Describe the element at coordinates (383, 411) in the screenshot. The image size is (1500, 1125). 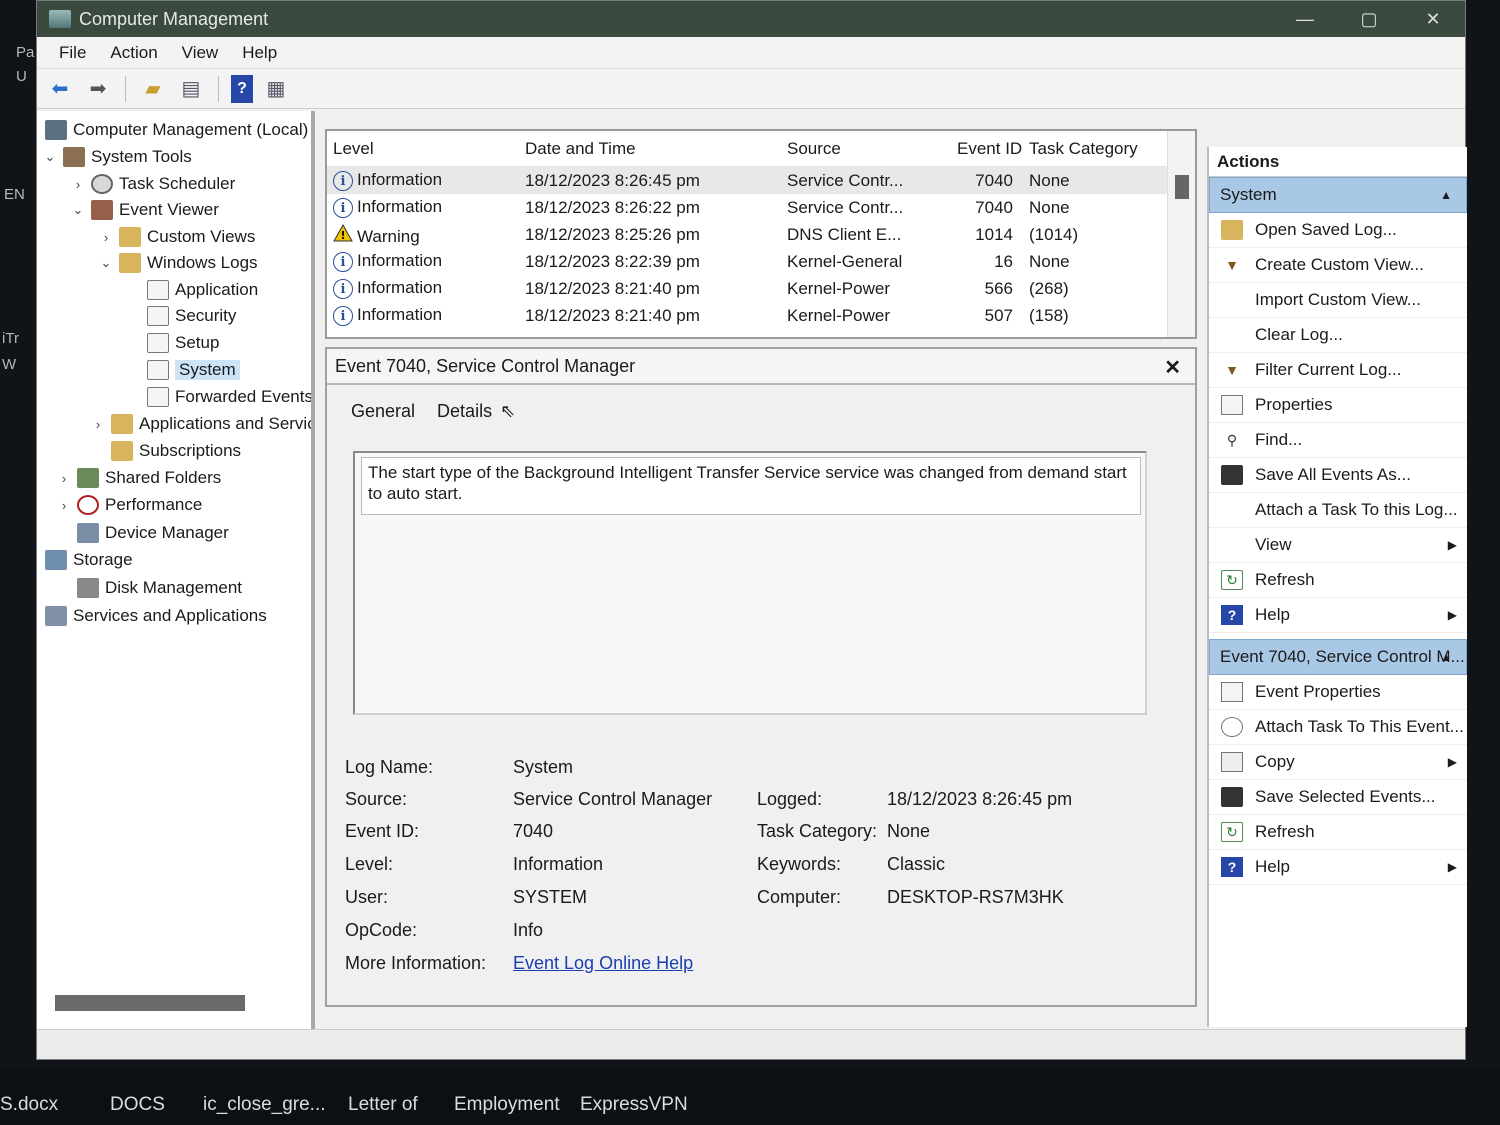
I see `tab-general: General` at that location.